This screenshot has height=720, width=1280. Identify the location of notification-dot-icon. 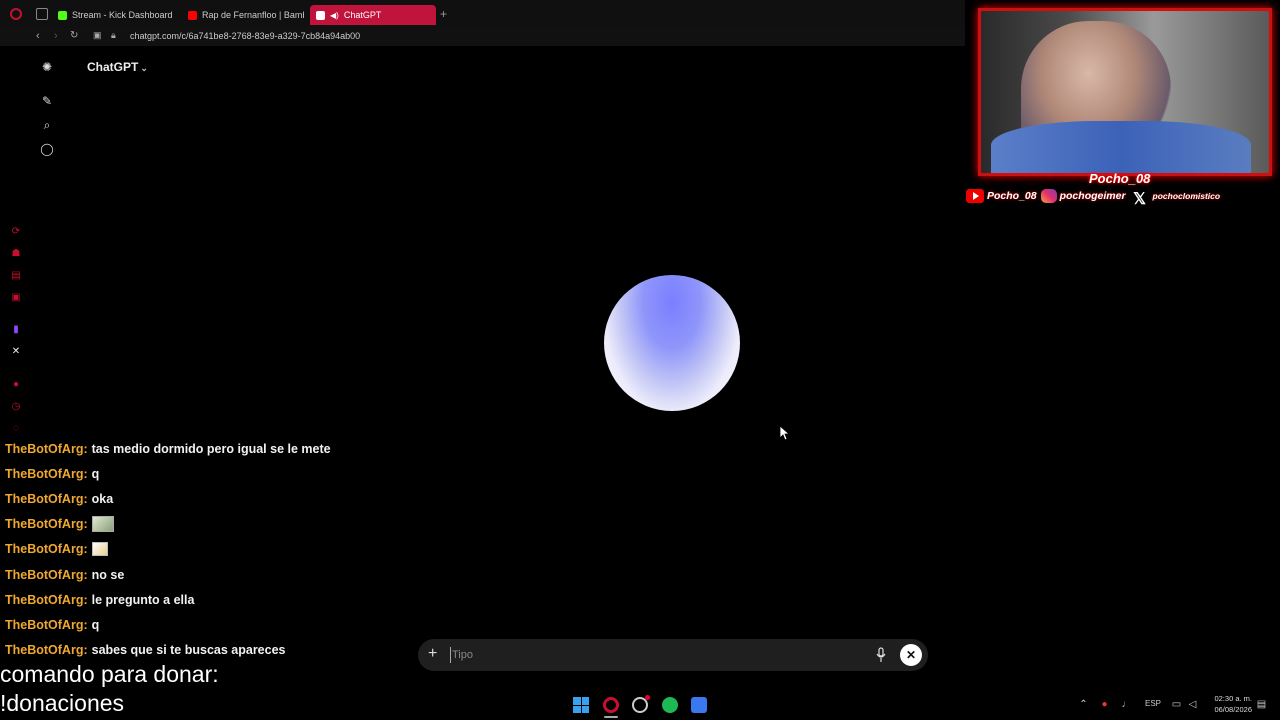
(647, 697).